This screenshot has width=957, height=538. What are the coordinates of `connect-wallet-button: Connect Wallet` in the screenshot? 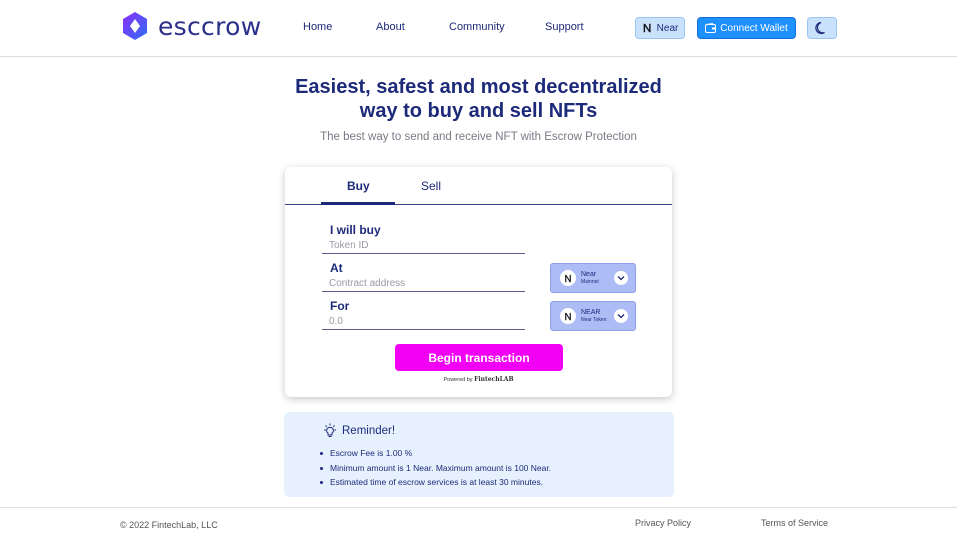 It's located at (746, 28).